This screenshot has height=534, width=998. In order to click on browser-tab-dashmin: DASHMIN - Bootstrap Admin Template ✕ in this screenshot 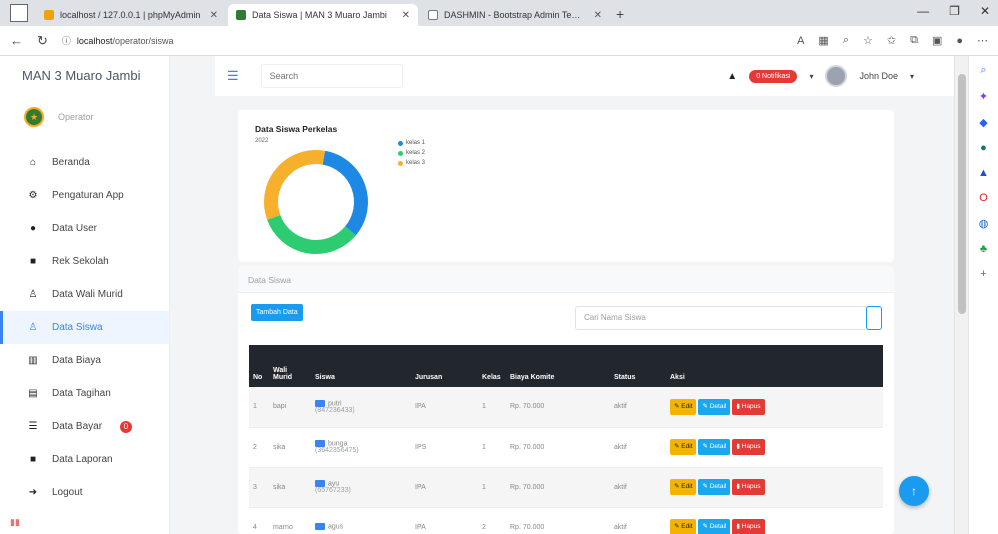, I will do `click(515, 15)`.